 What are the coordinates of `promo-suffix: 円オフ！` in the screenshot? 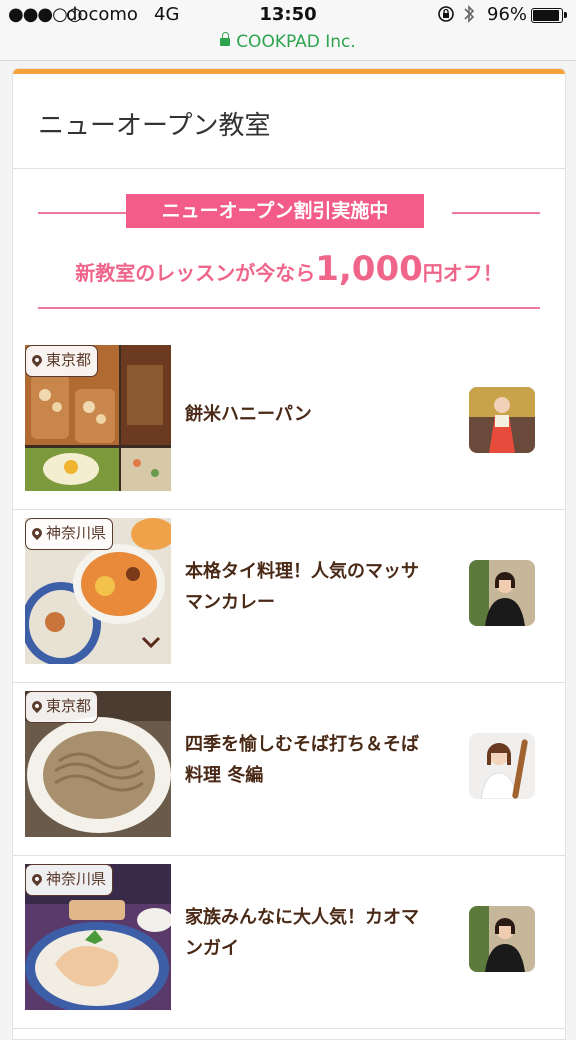 It's located at (462, 273).